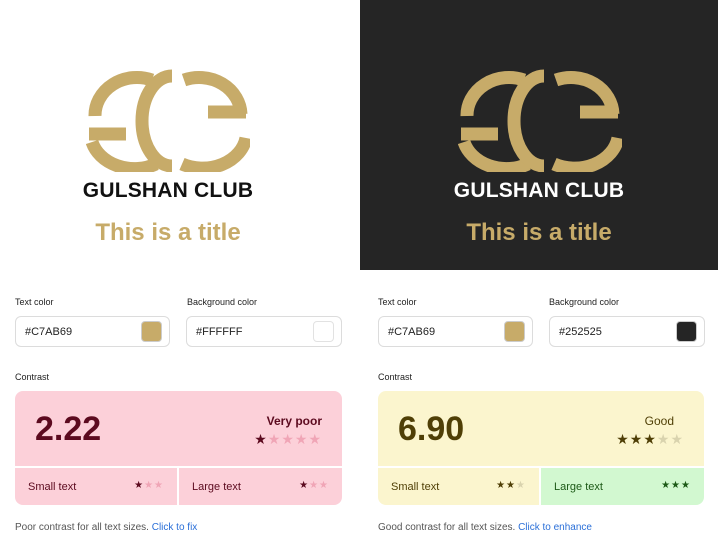  What do you see at coordinates (82, 527) in the screenshot?
I see `footer-text: Poor contrast for all text sizes.` at bounding box center [82, 527].